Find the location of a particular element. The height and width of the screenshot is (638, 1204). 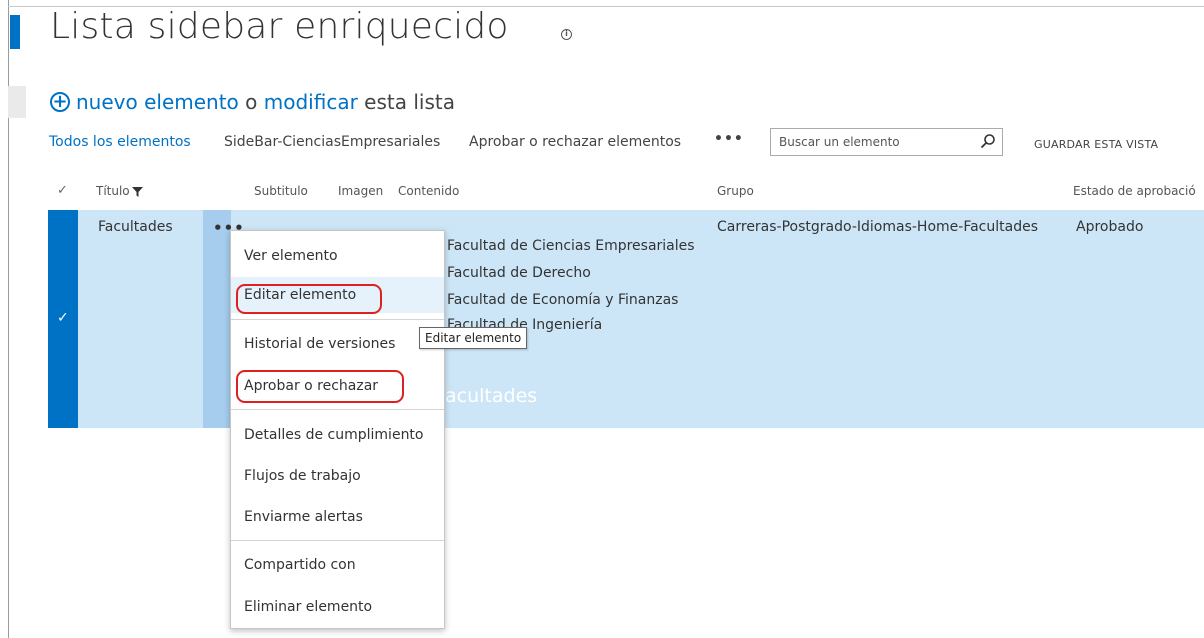

new-item-bar: + nuevo elemento o modificar esta lista is located at coordinates (252, 102).